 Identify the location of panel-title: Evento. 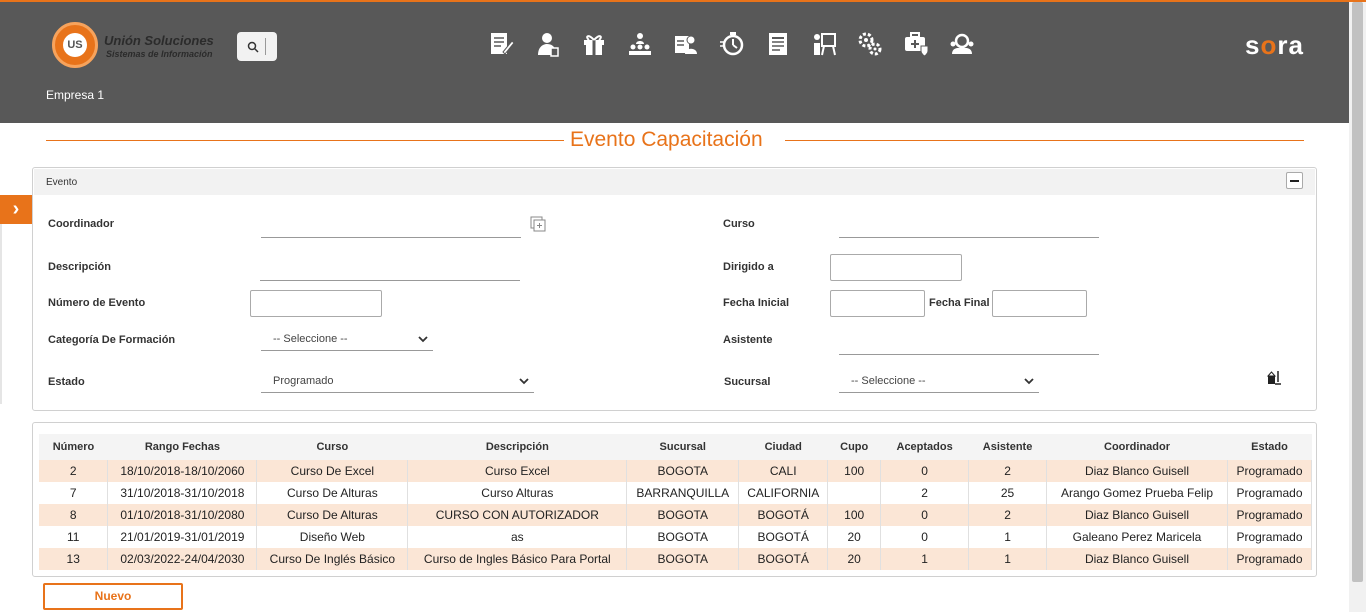
(62, 182).